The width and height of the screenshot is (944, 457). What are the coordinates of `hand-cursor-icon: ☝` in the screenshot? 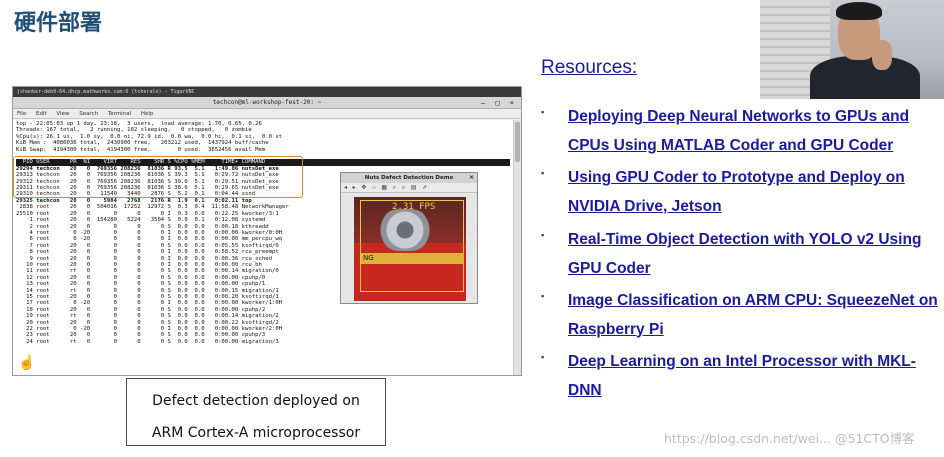 It's located at (27, 362).